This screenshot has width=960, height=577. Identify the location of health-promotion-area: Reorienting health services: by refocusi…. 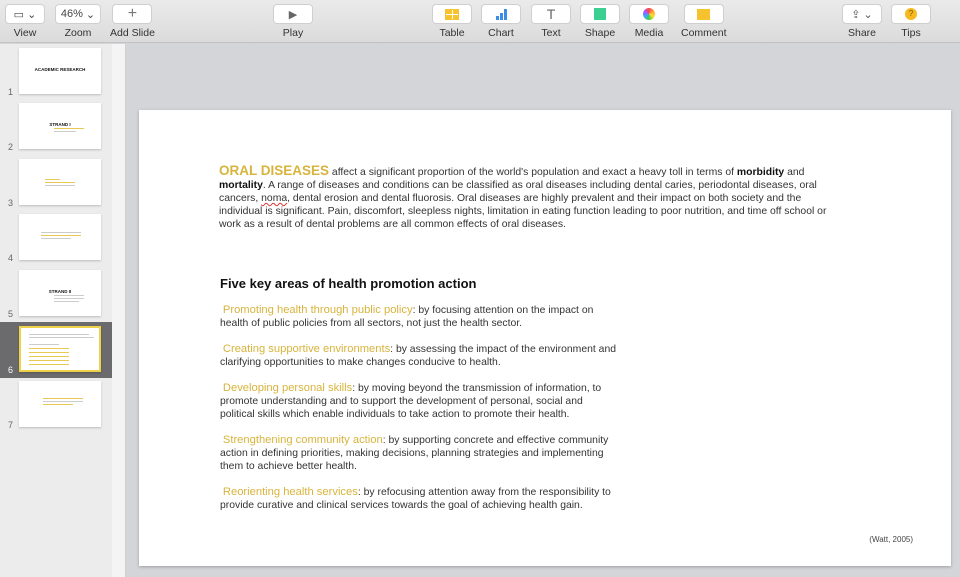
(420, 499).